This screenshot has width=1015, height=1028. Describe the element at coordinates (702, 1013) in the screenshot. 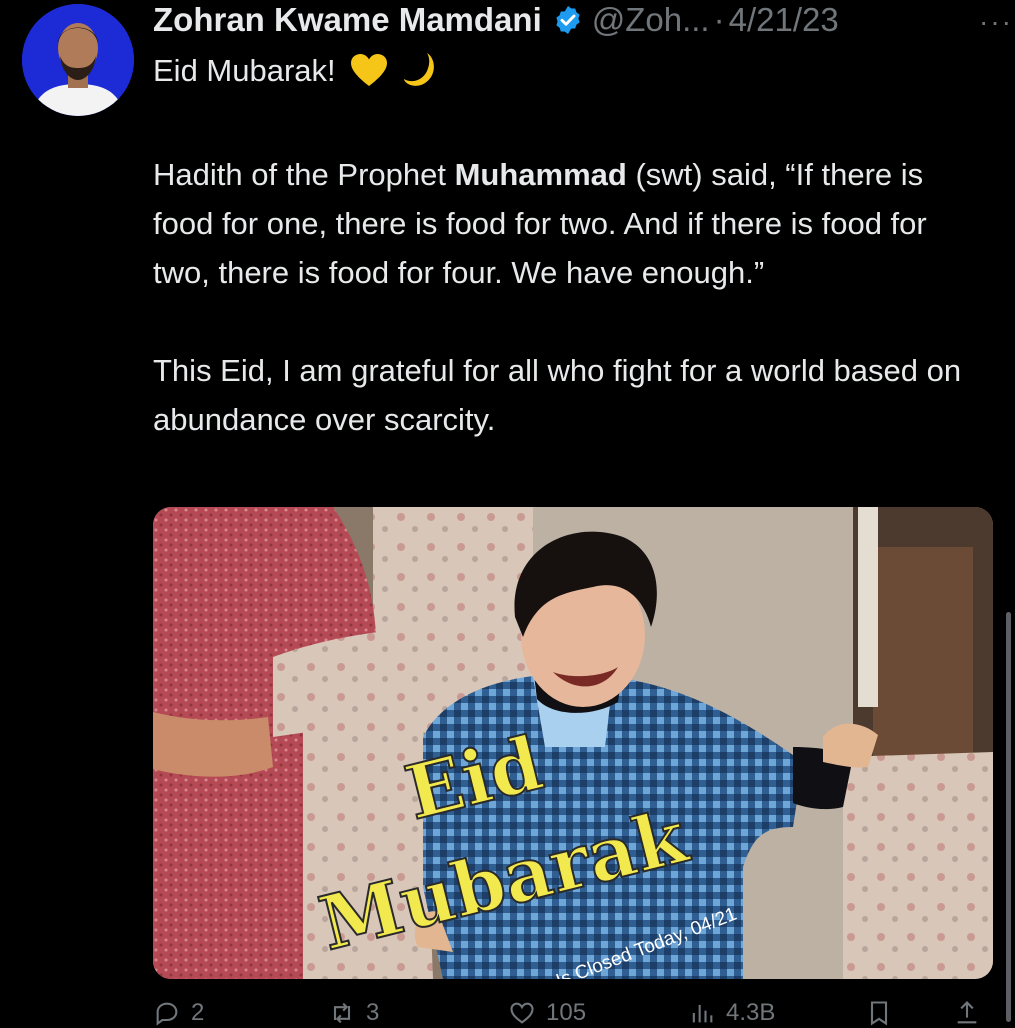

I see `views-icon` at that location.